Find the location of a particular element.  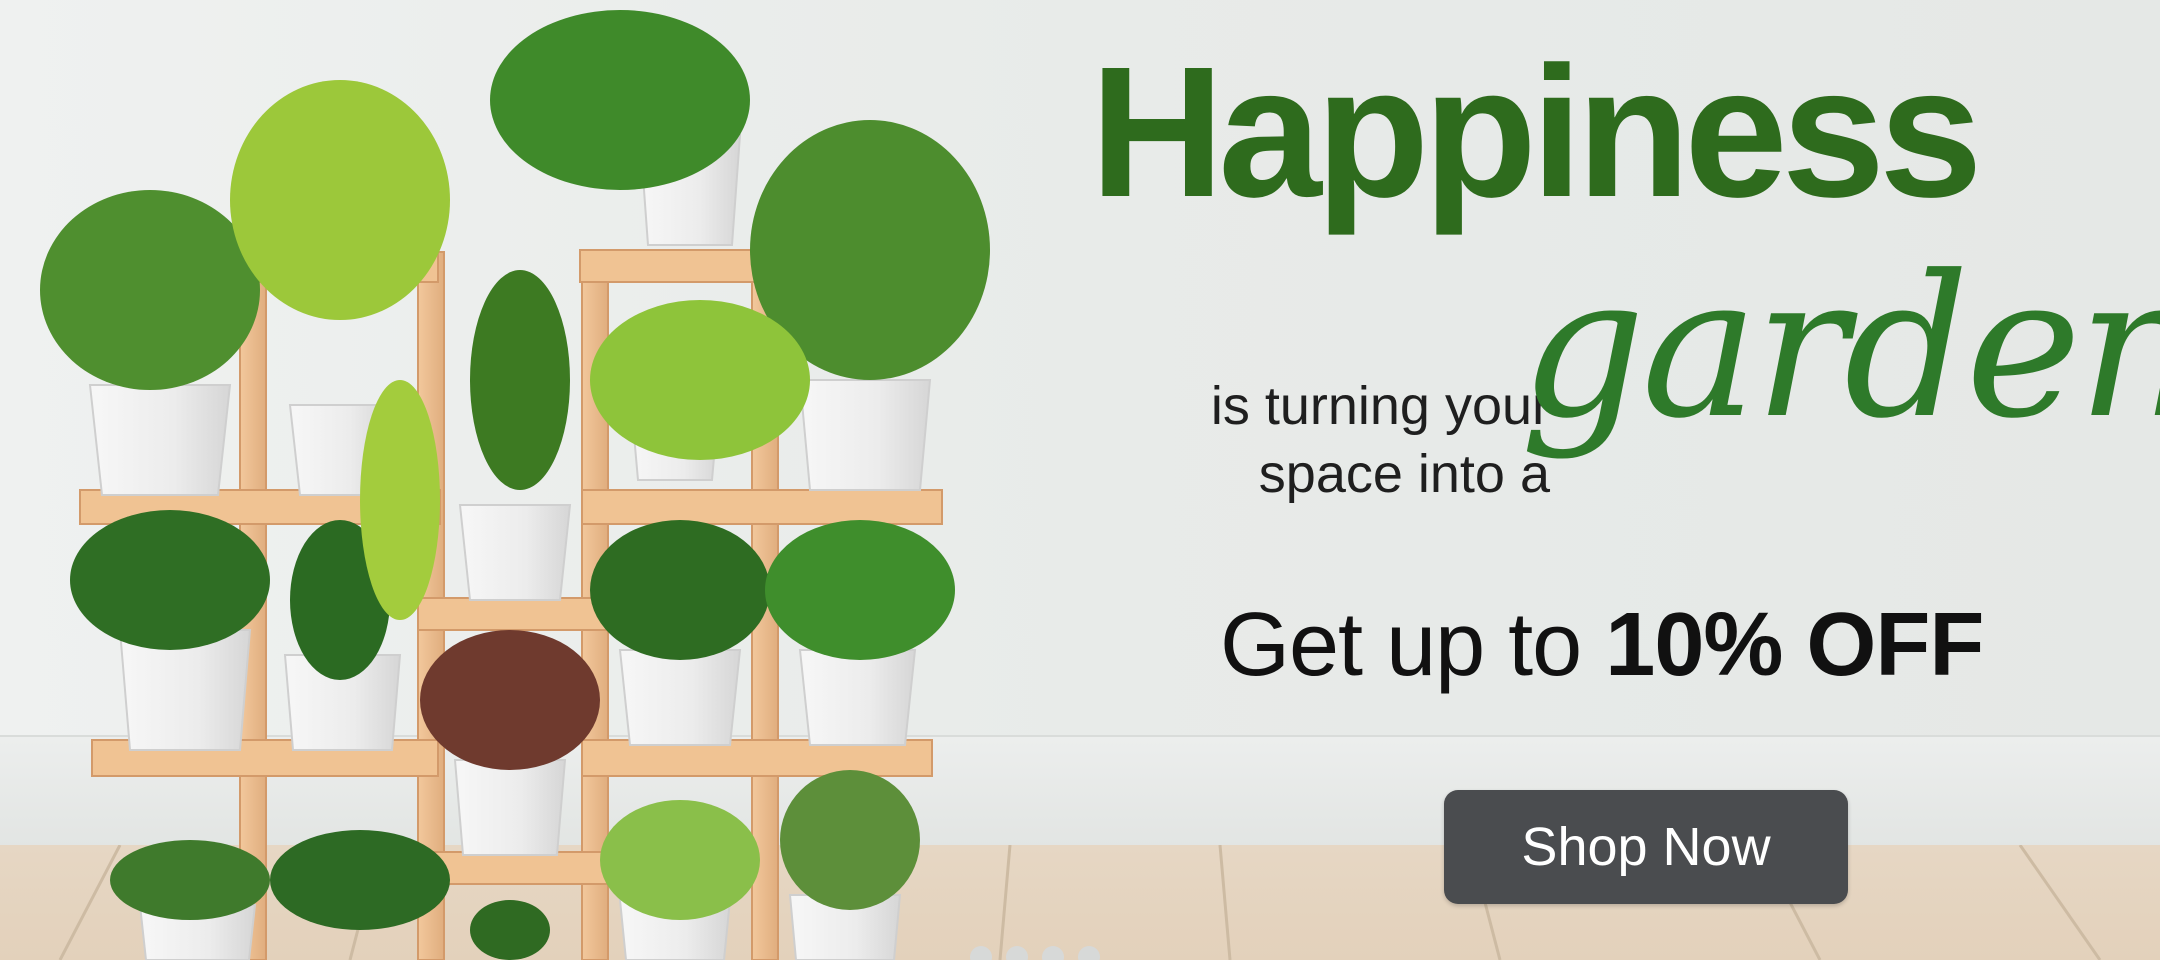

shop-now-button: Shop Now is located at coordinates (1646, 847).